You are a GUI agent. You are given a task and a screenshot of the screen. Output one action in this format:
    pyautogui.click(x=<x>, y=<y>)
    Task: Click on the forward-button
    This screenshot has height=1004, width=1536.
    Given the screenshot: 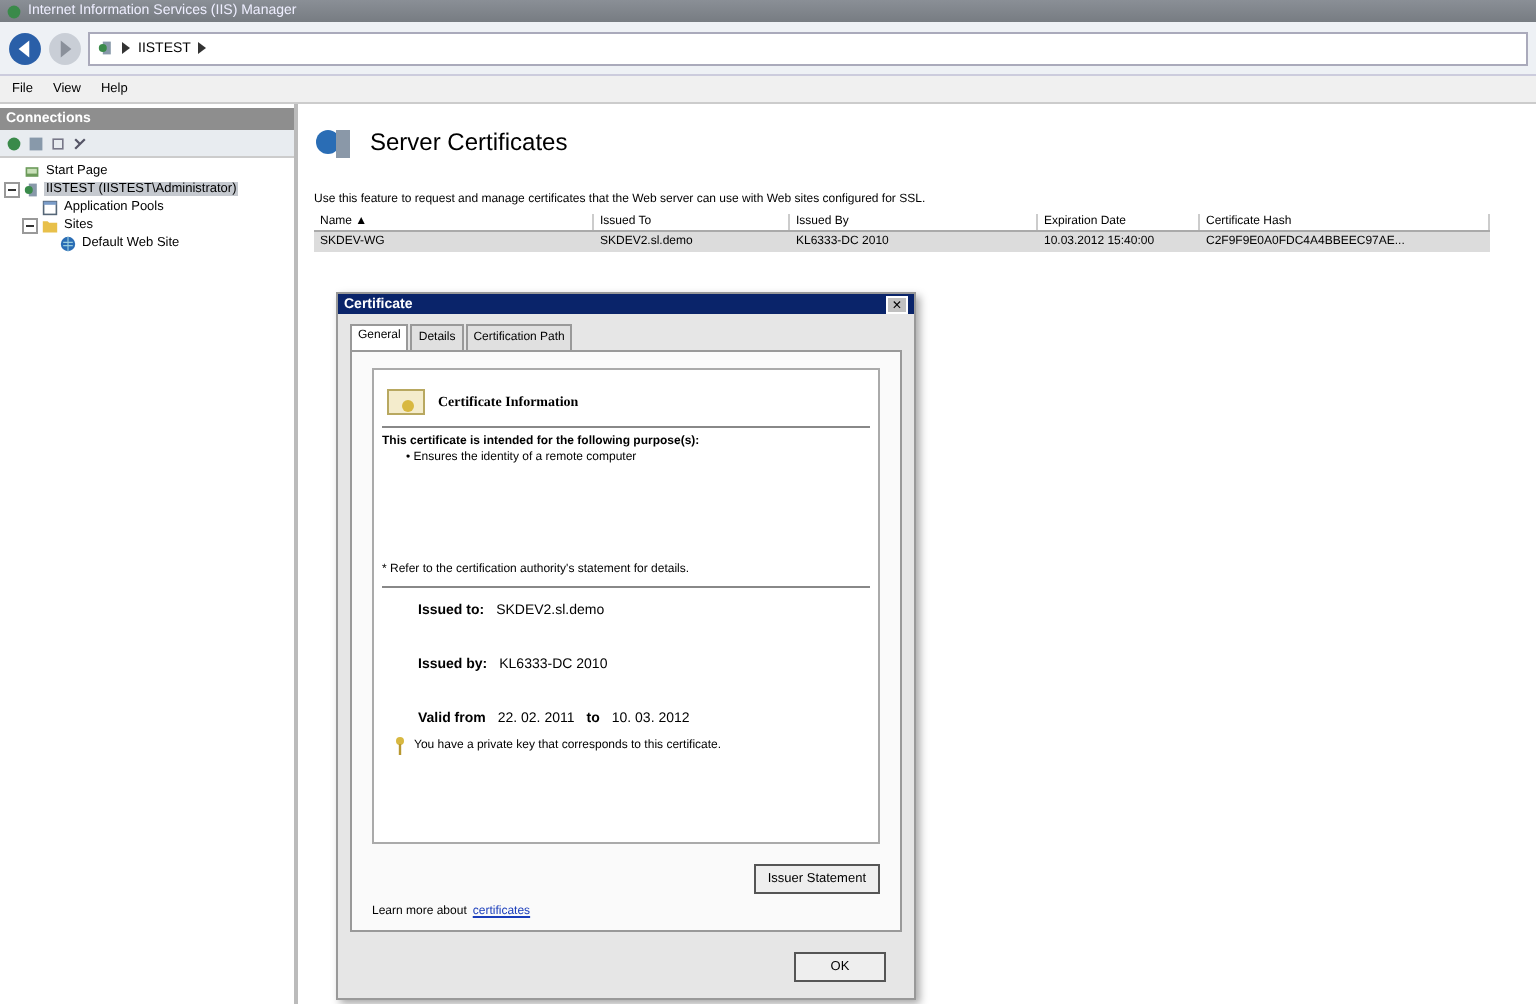 What is the action you would take?
    pyautogui.click(x=65, y=48)
    